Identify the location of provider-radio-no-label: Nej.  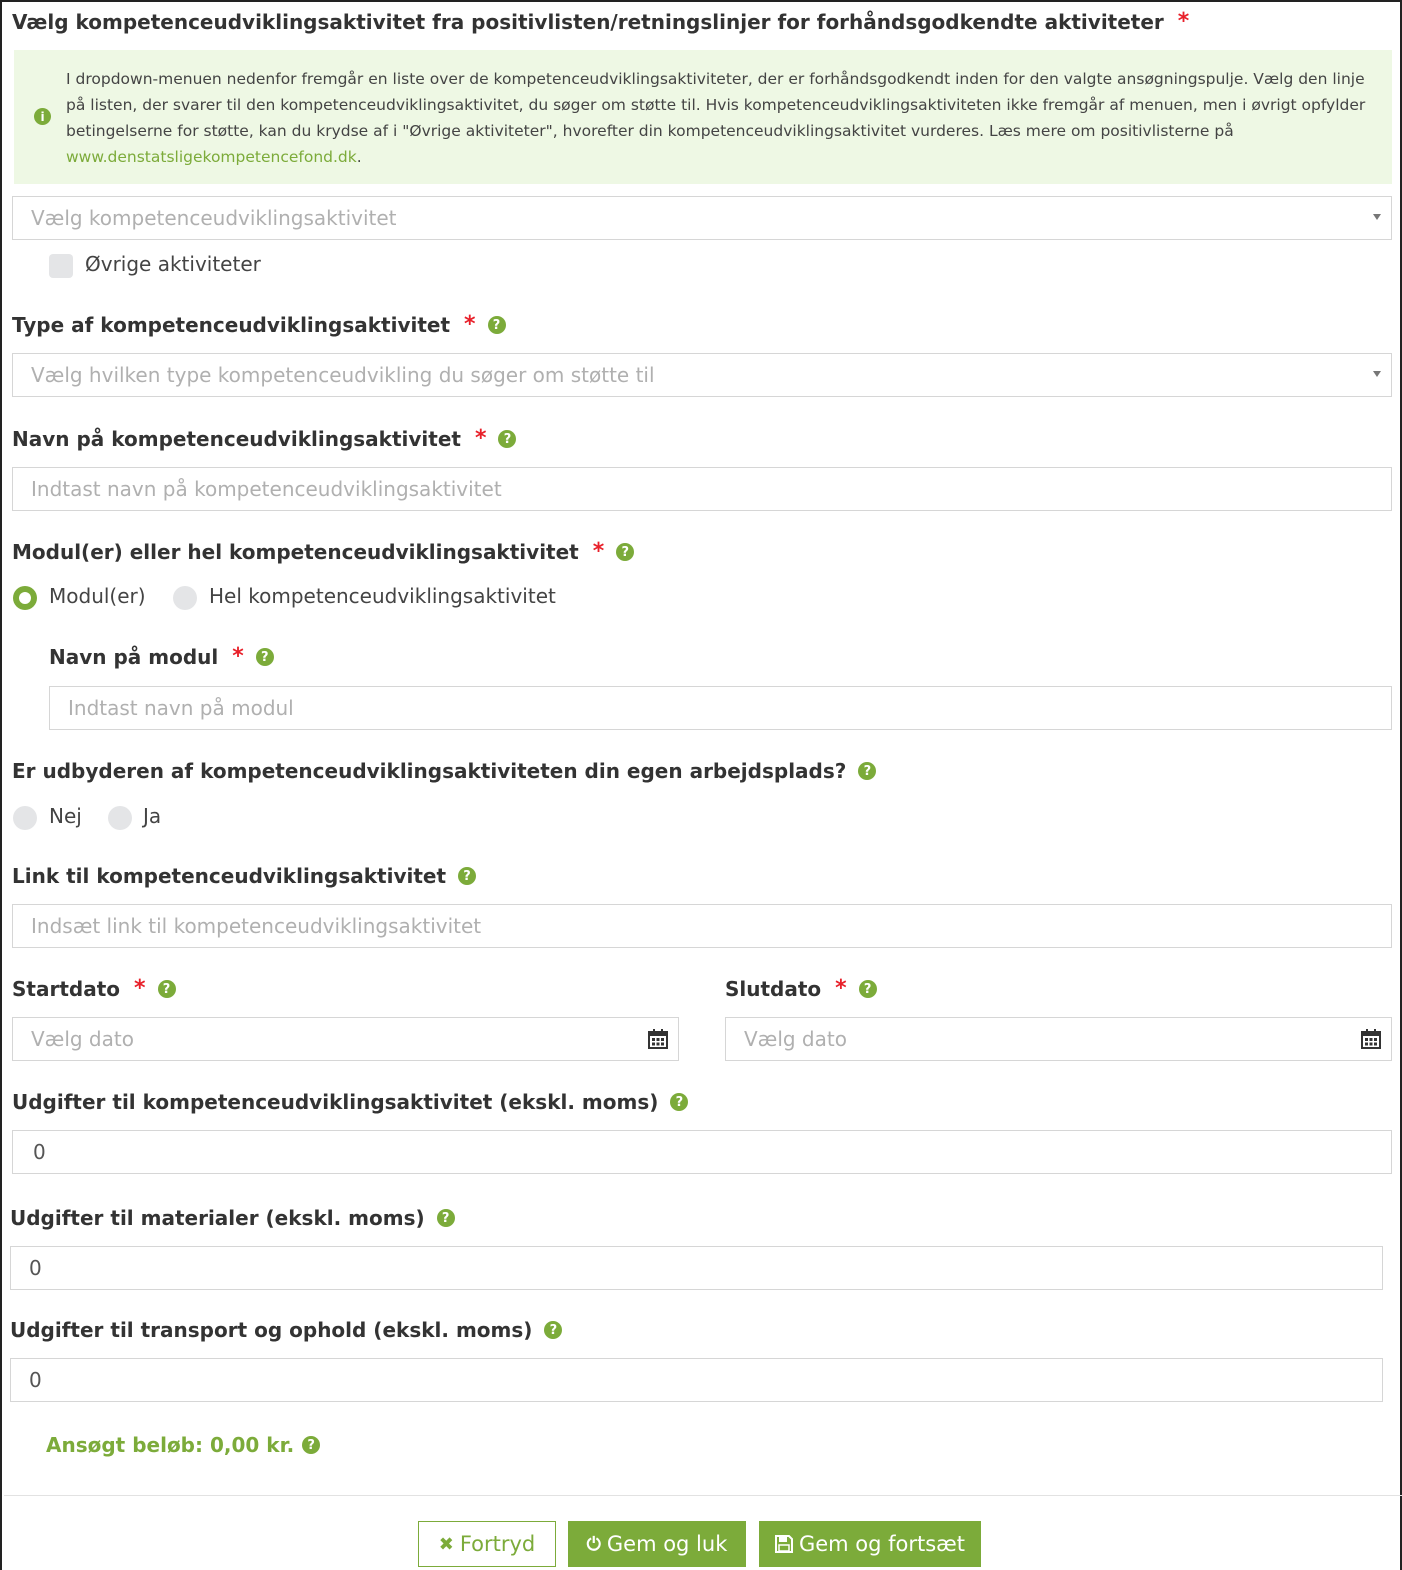
(65, 816).